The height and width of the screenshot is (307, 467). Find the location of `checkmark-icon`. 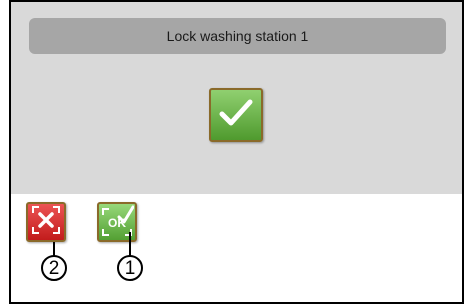

checkmark-icon is located at coordinates (236, 115).